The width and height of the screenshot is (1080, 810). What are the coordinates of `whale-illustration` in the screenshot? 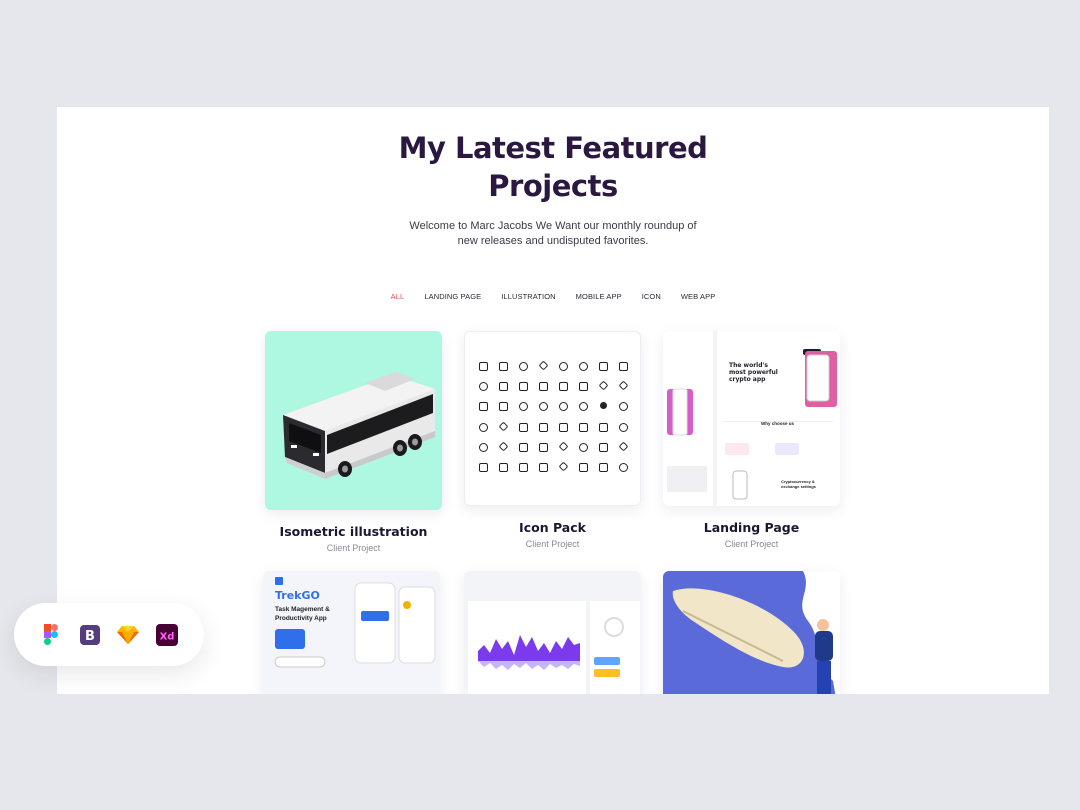 It's located at (749, 632).